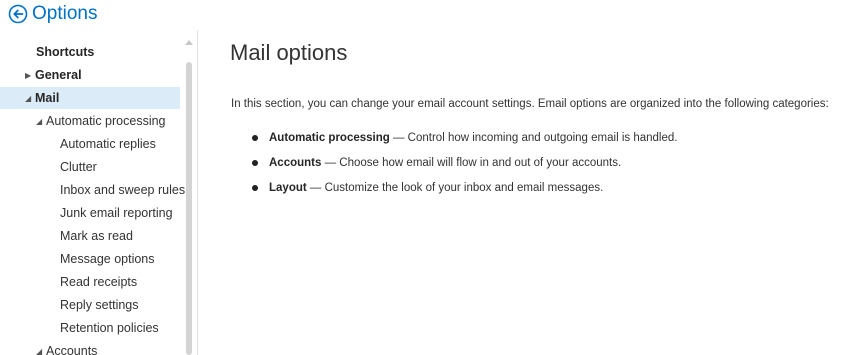 This screenshot has height=355, width=862. What do you see at coordinates (189, 208) in the screenshot?
I see `scrollbar-thumb` at bounding box center [189, 208].